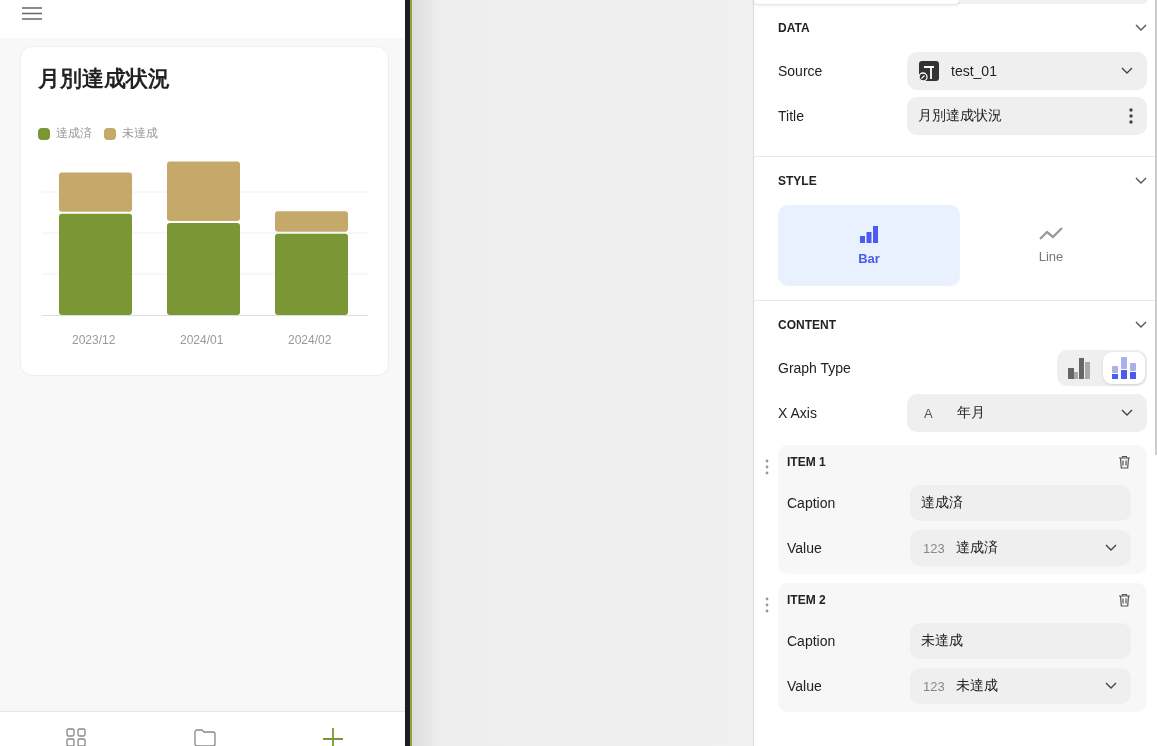 The width and height of the screenshot is (1157, 746). I want to click on style-option: Bar, so click(869, 245).